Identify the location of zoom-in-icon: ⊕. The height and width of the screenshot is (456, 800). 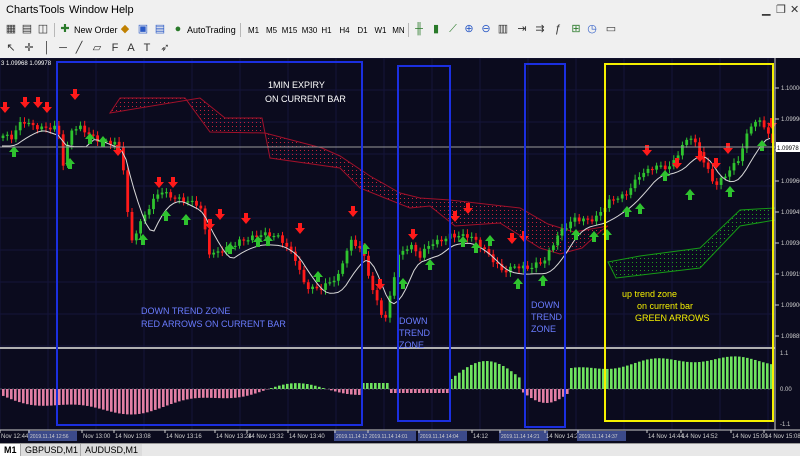
(469, 29).